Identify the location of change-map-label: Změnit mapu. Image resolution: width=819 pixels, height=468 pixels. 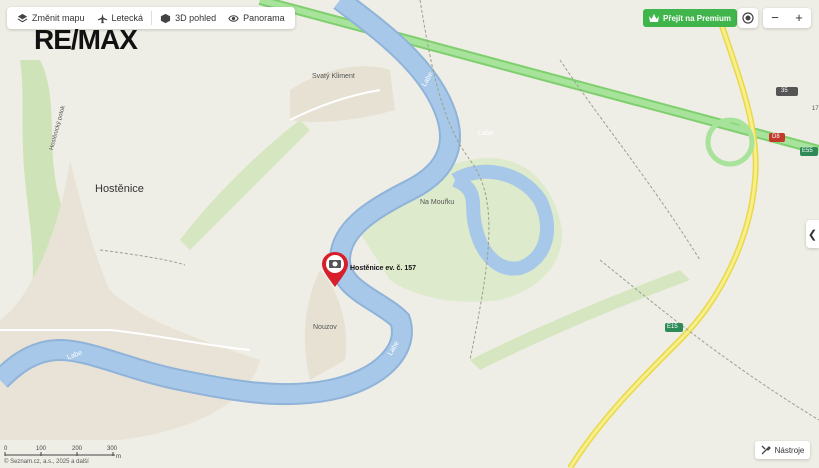
(58, 18).